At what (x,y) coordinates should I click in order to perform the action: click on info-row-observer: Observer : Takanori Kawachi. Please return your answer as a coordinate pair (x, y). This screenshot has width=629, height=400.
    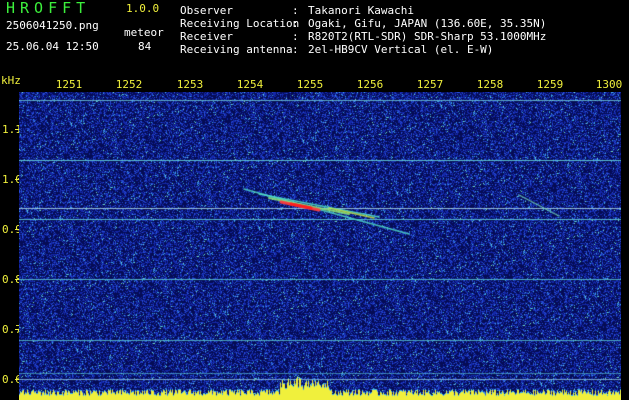
    Looking at the image, I should click on (363, 10).